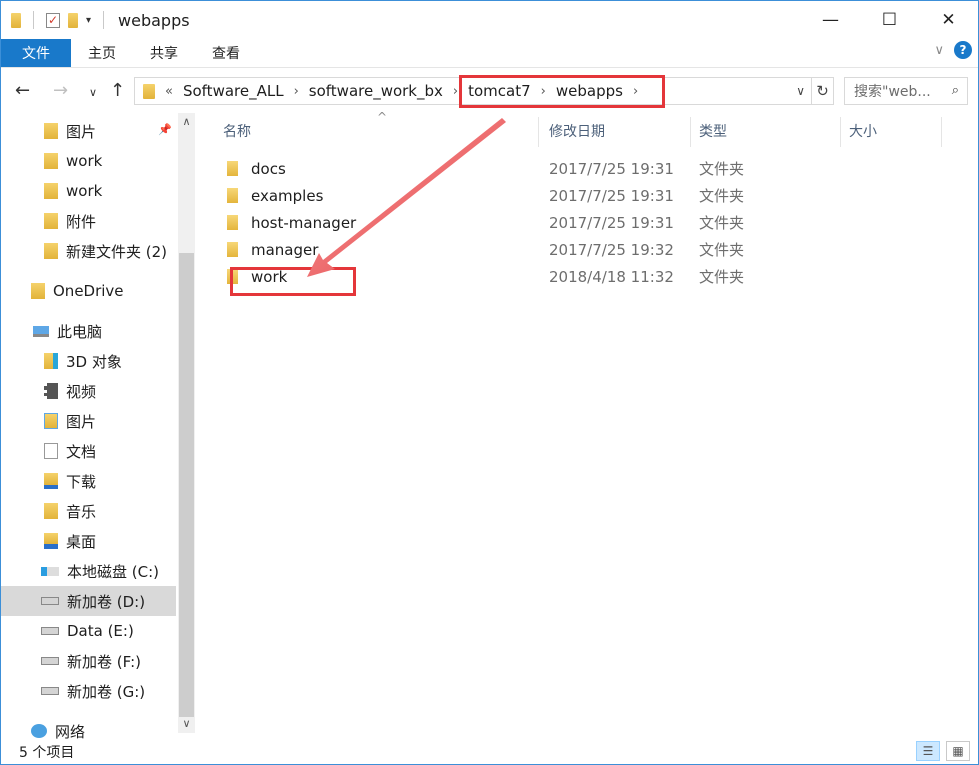 This screenshot has width=979, height=765. Describe the element at coordinates (53, 20) in the screenshot. I see `properties-icon: ✓` at that location.